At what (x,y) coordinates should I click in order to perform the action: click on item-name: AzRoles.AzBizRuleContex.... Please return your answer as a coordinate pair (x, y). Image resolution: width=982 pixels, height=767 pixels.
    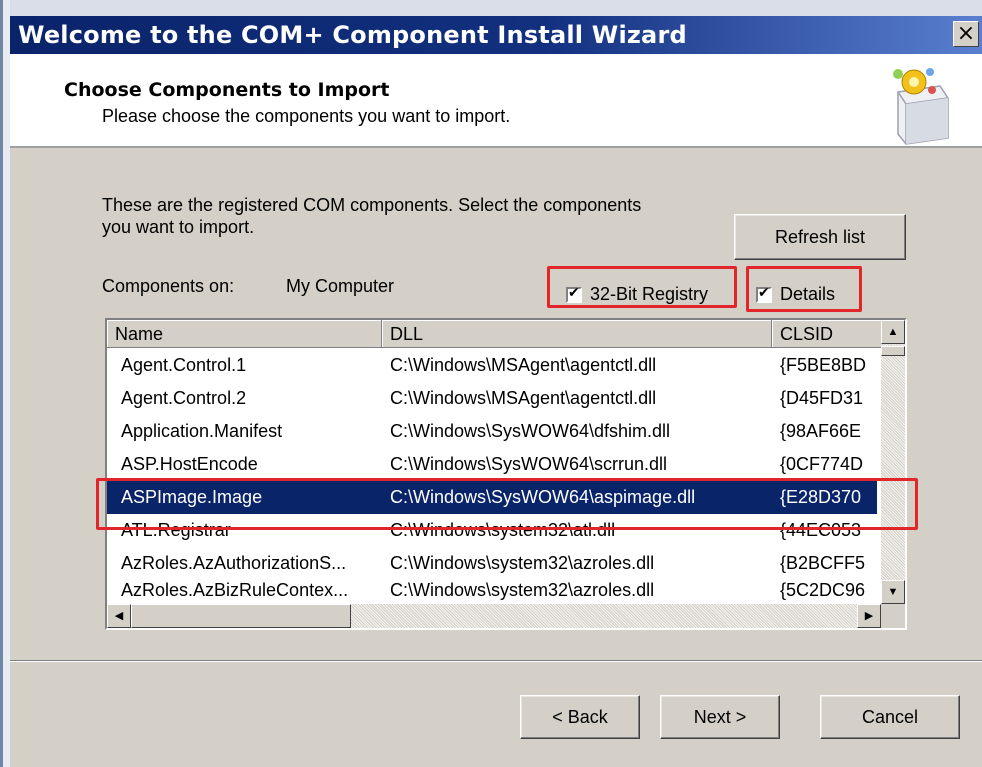
    Looking at the image, I should click on (235, 590).